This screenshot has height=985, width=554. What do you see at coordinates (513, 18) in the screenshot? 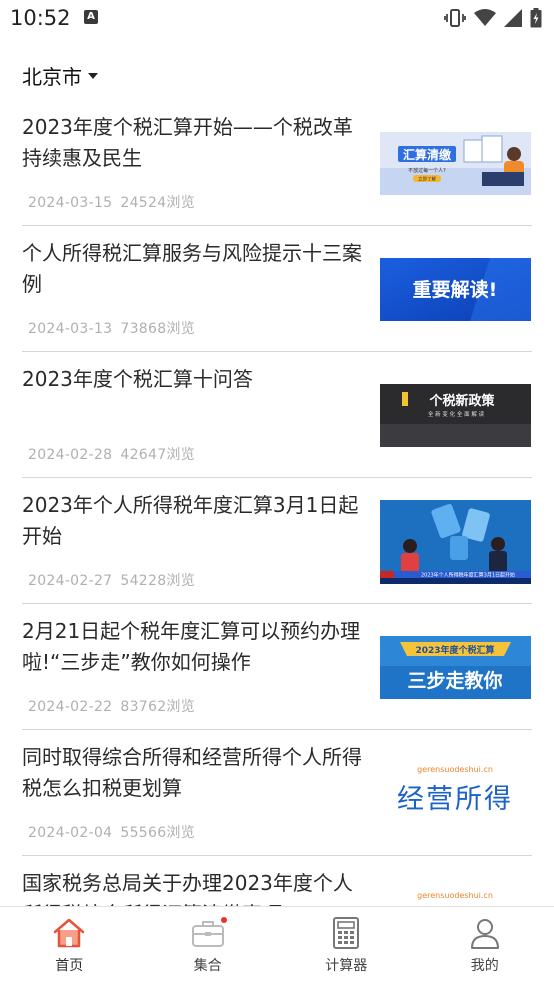
I see `signal-icon` at bounding box center [513, 18].